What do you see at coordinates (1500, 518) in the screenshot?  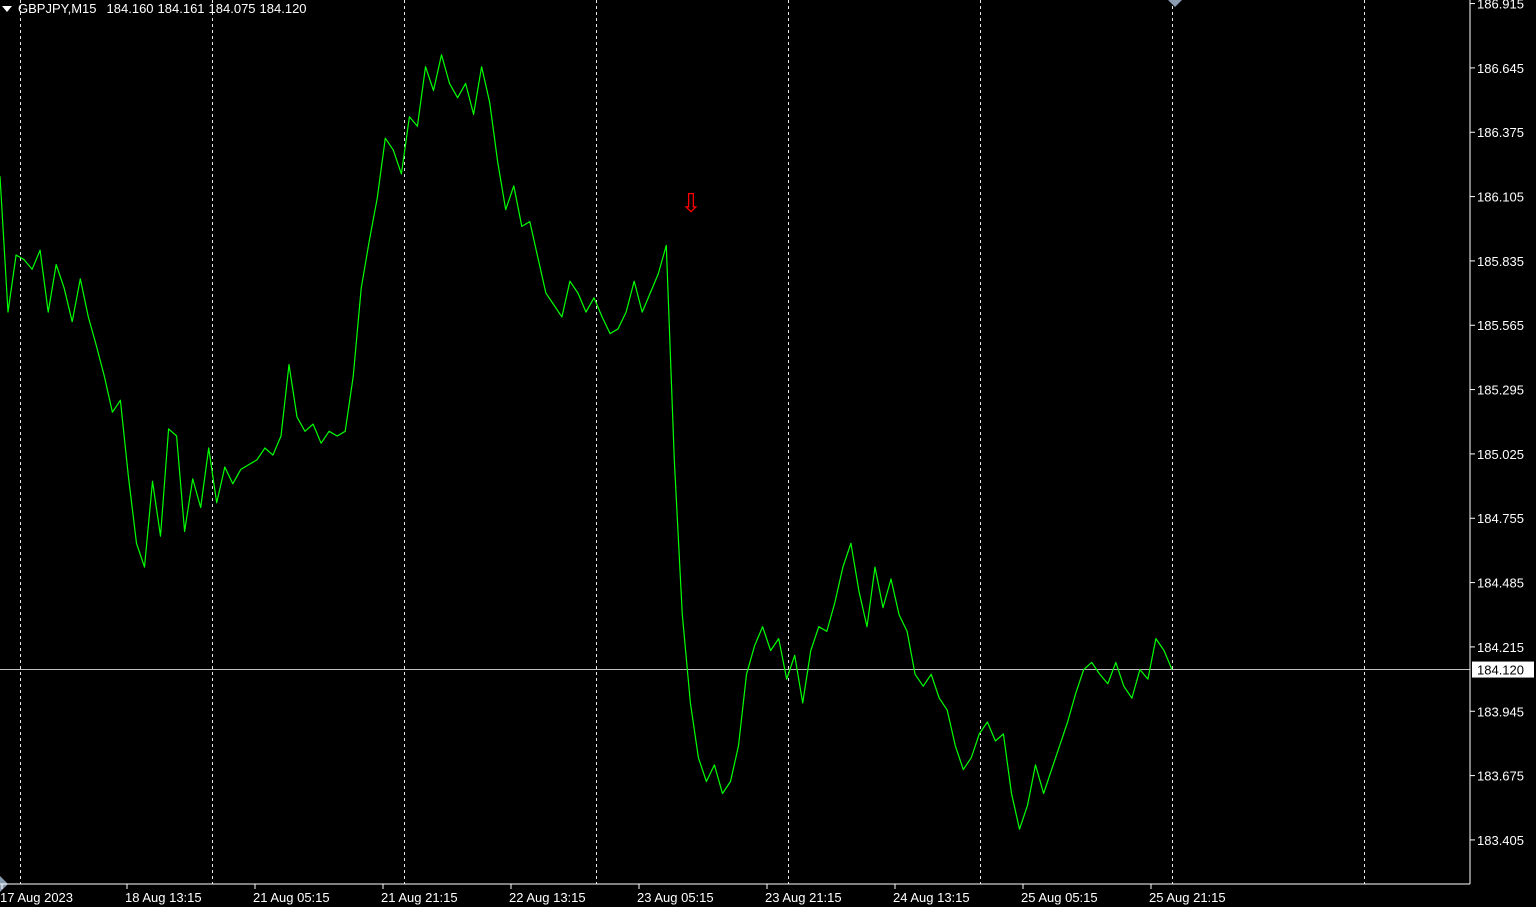 I see `price-tick-label: 184.755` at bounding box center [1500, 518].